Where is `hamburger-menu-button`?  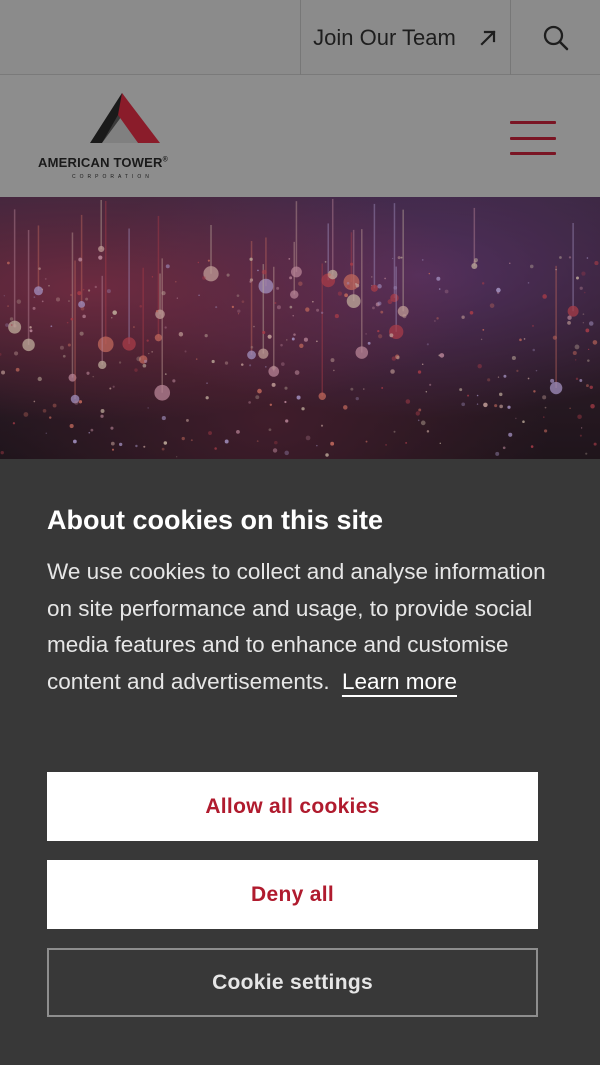 hamburger-menu-button is located at coordinates (533, 138).